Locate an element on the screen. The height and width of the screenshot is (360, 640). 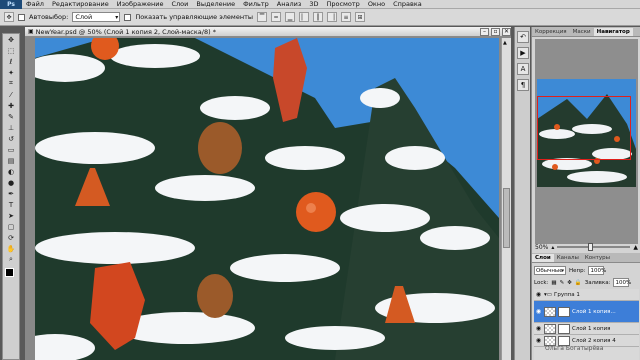
actions-icon: ▶ is located at coordinates (523, 53).